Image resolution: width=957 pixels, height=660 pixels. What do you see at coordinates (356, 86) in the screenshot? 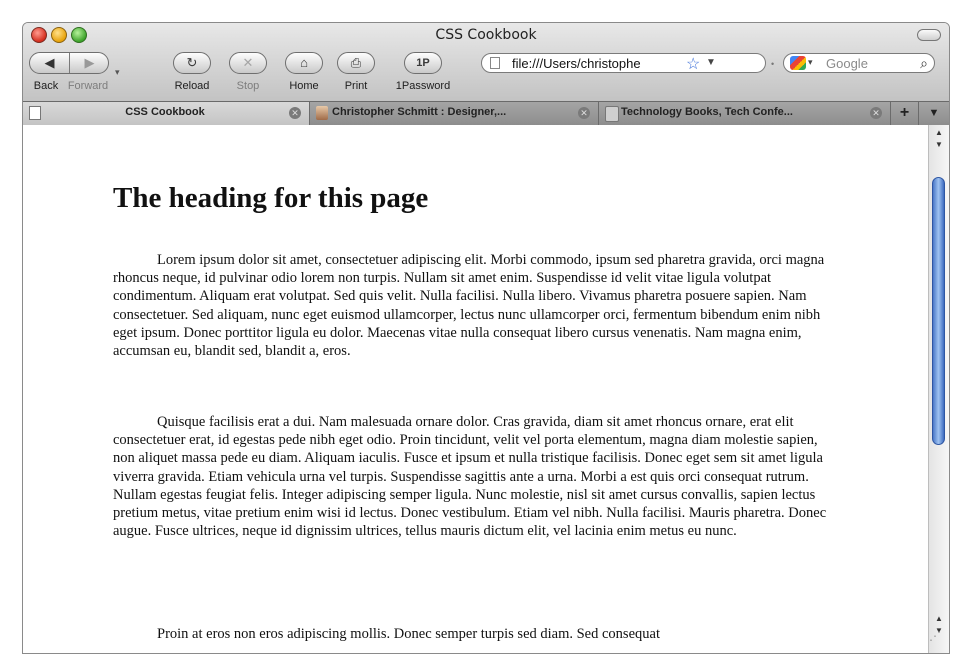
I see `print-label: Print` at bounding box center [356, 86].